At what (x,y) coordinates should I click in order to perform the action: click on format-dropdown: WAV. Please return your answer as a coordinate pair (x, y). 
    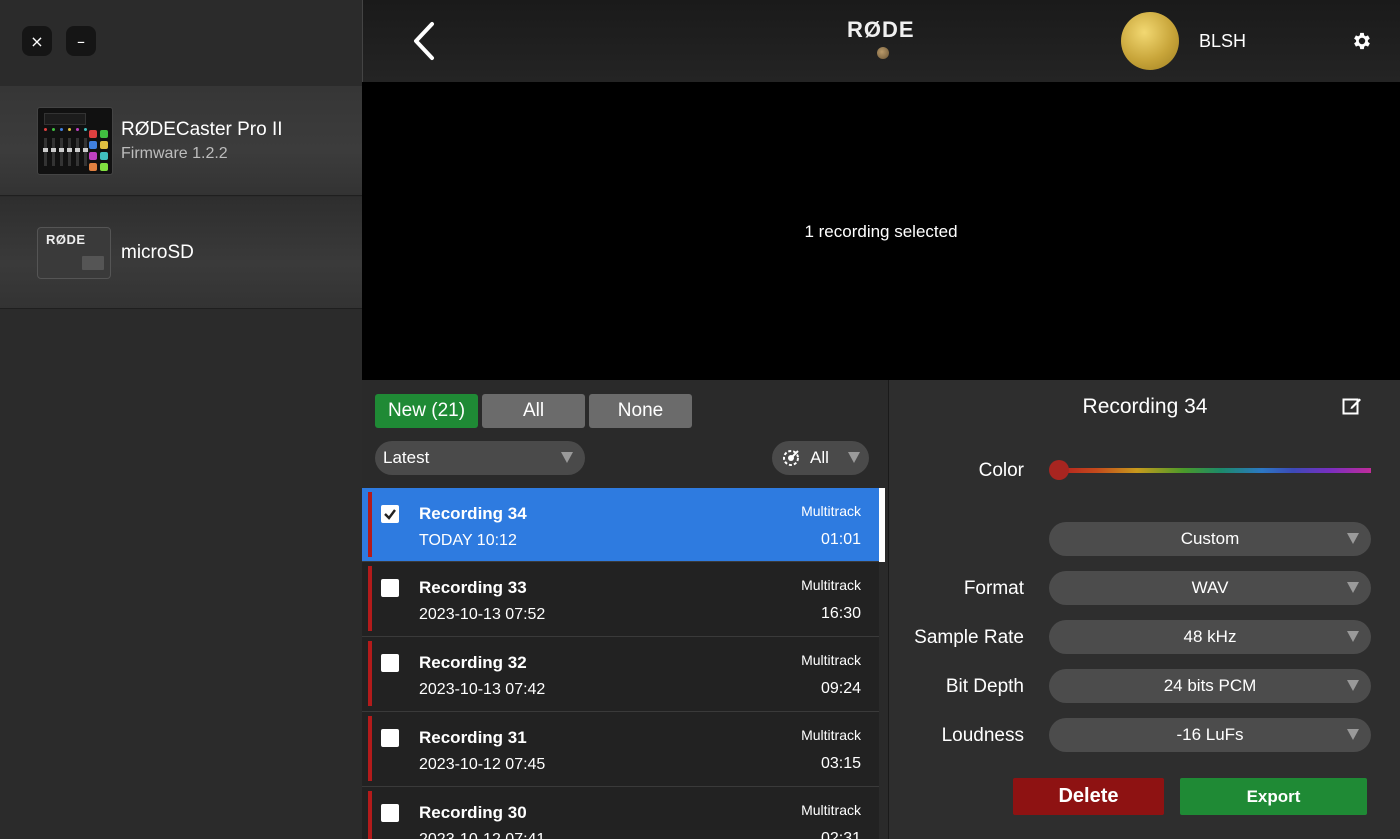
    Looking at the image, I should click on (1210, 588).